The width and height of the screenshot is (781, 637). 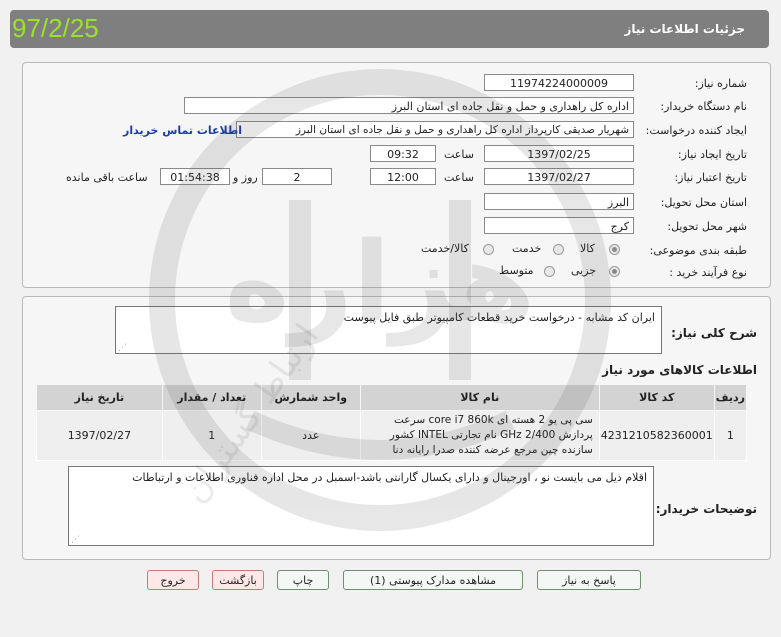 I want to click on cell-row: 1, so click(x=730, y=435).